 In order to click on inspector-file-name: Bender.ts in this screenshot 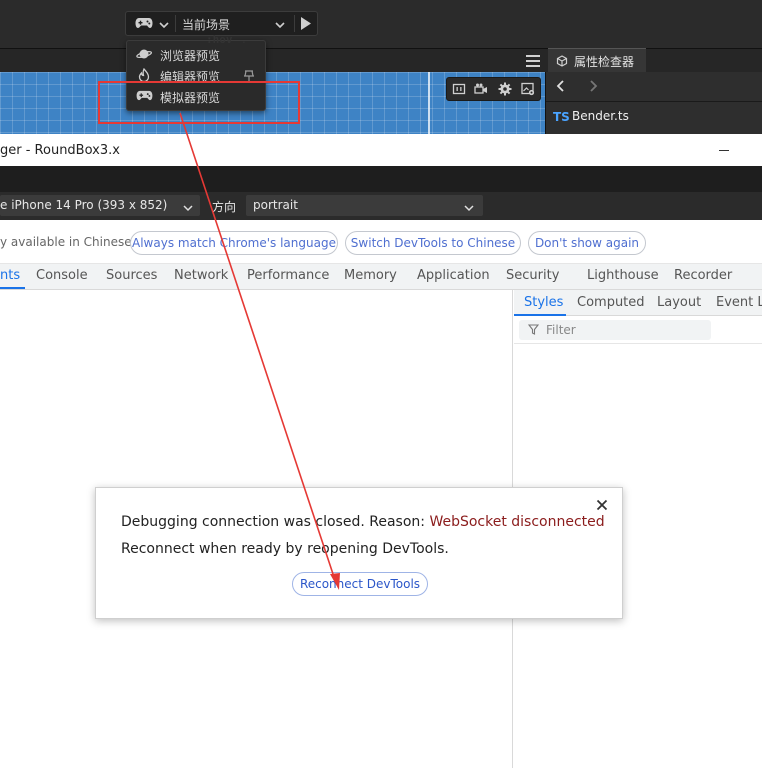, I will do `click(600, 116)`.